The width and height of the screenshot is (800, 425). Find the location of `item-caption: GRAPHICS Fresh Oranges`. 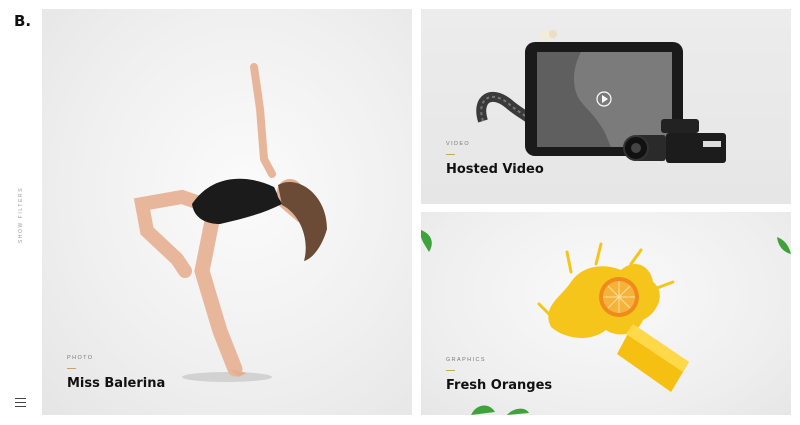

item-caption: GRAPHICS Fresh Oranges is located at coordinates (499, 375).